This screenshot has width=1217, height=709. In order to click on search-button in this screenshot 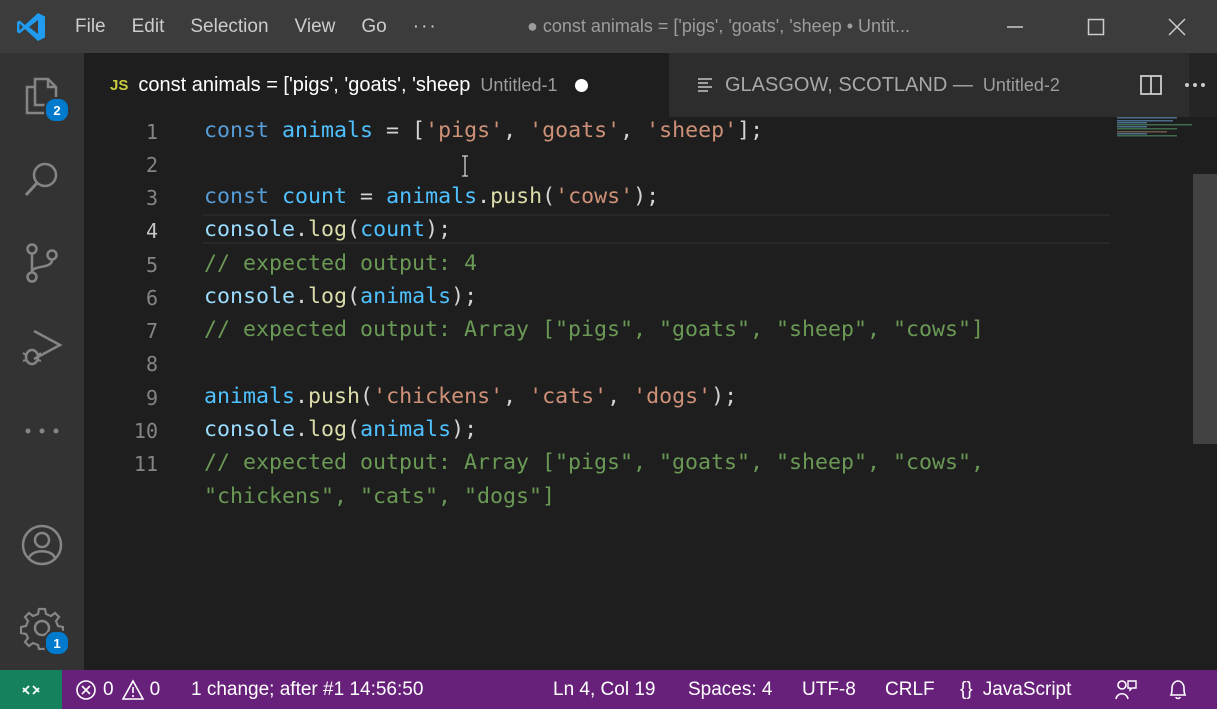, I will do `click(42, 179)`.